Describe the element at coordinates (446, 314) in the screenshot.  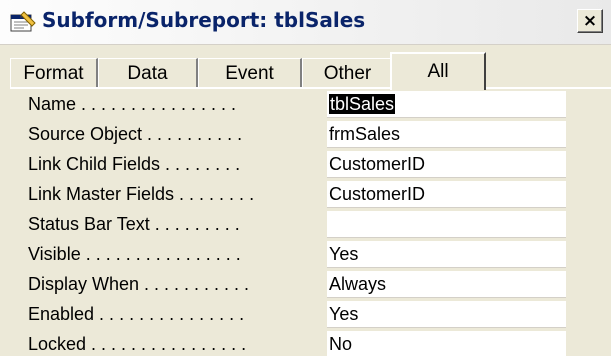
I see `enabled-field: Yes` at that location.